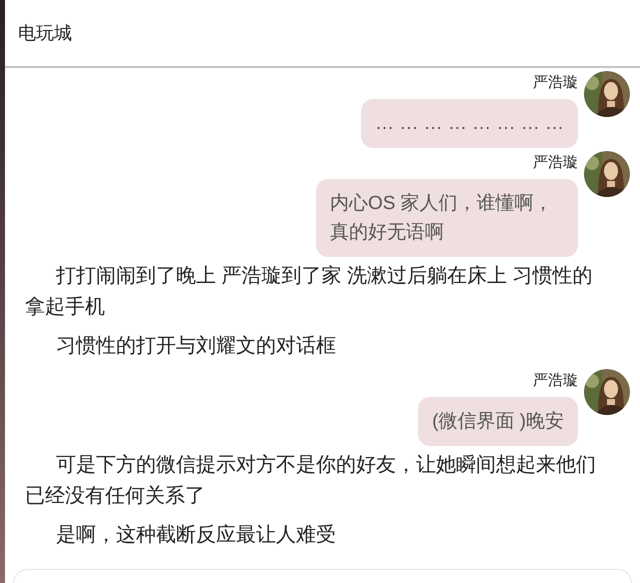 This screenshot has width=640, height=583. I want to click on narration-text: 打打闹闹到了晚上 严浩璇到了家 洗漱过后躺在床上 习惯性的拿起手机, so click(309, 292).